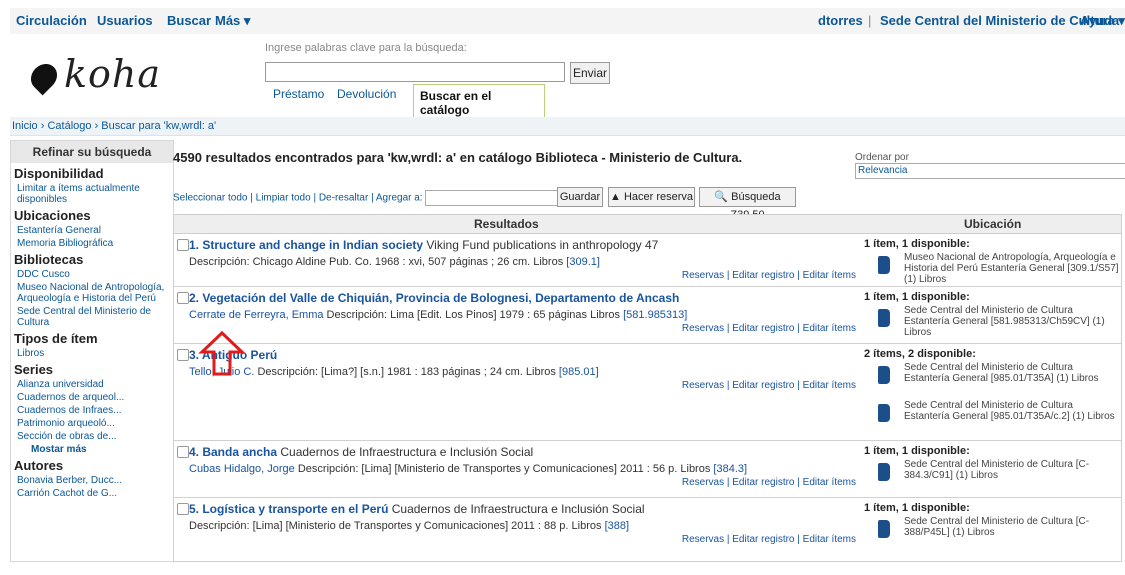 Image resolution: width=1125 pixels, height=575 pixels. What do you see at coordinates (93, 243) in the screenshot?
I see `facet-item: Memoria Bibliográfica` at bounding box center [93, 243].